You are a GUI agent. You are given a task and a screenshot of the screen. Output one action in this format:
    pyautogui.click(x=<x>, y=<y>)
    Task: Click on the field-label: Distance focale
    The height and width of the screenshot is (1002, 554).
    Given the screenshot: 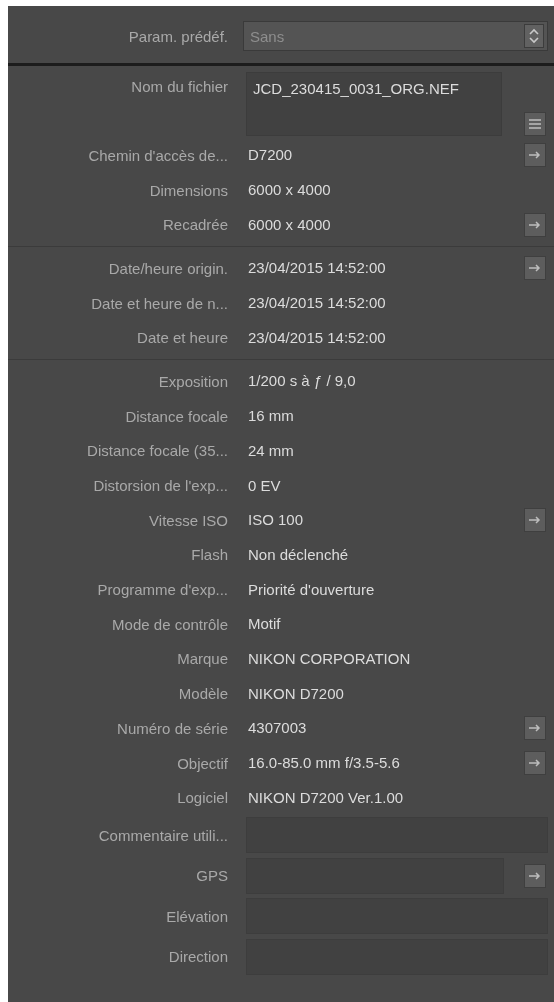 What is the action you would take?
    pyautogui.click(x=176, y=416)
    